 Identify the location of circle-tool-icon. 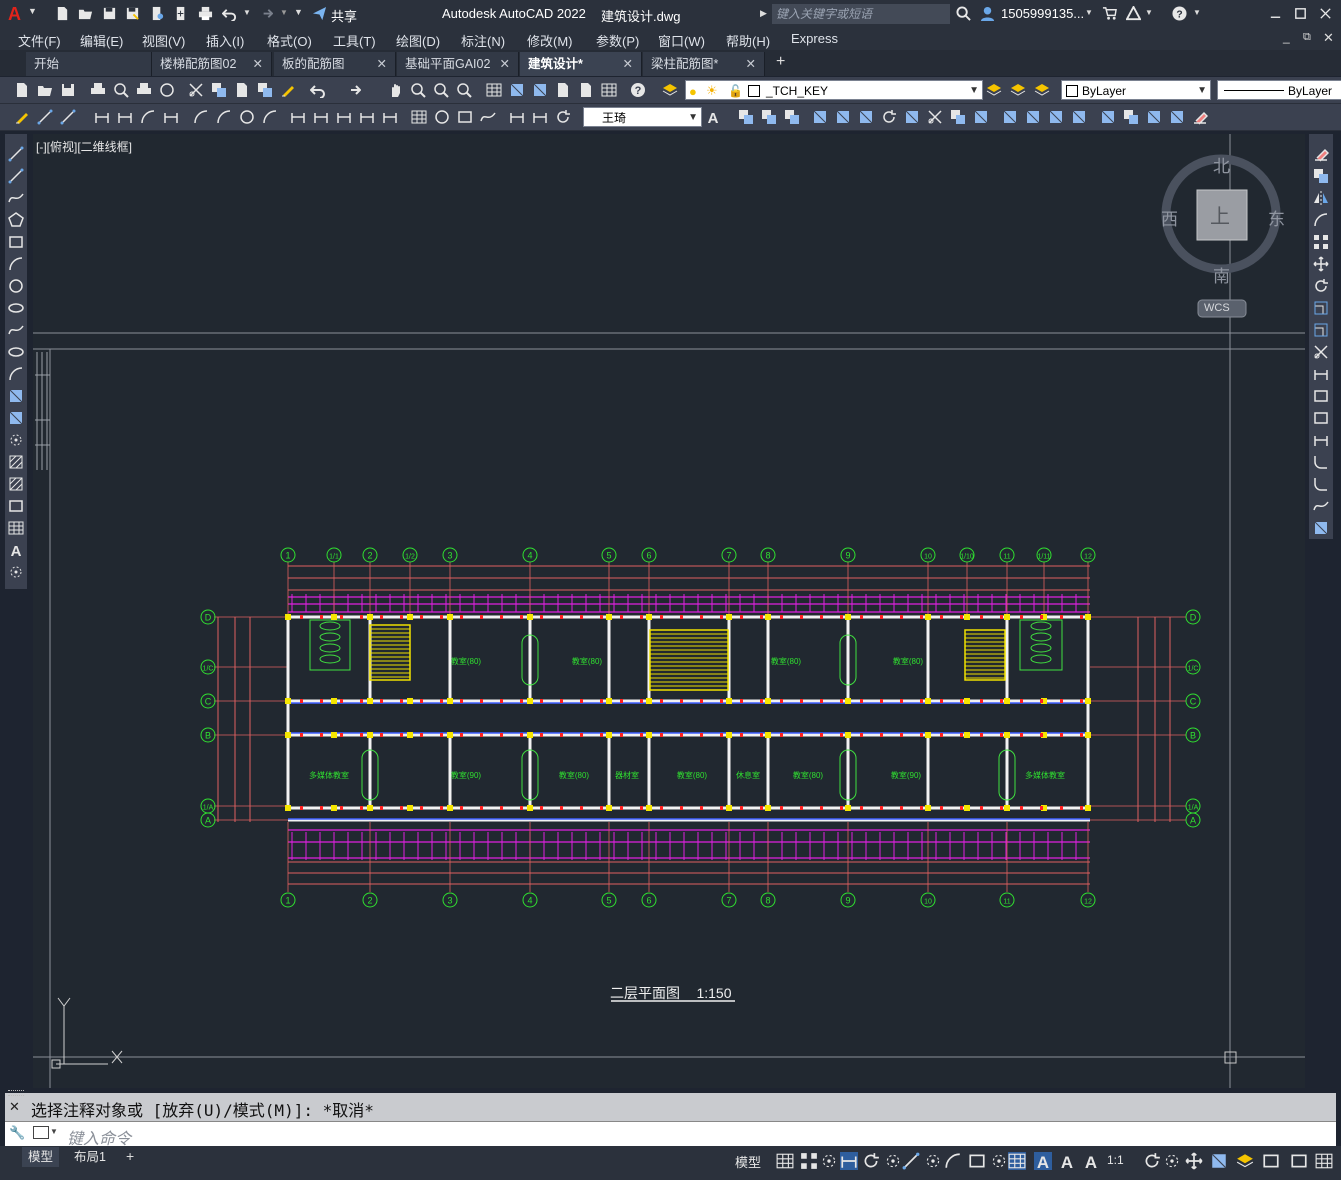
(16, 286).